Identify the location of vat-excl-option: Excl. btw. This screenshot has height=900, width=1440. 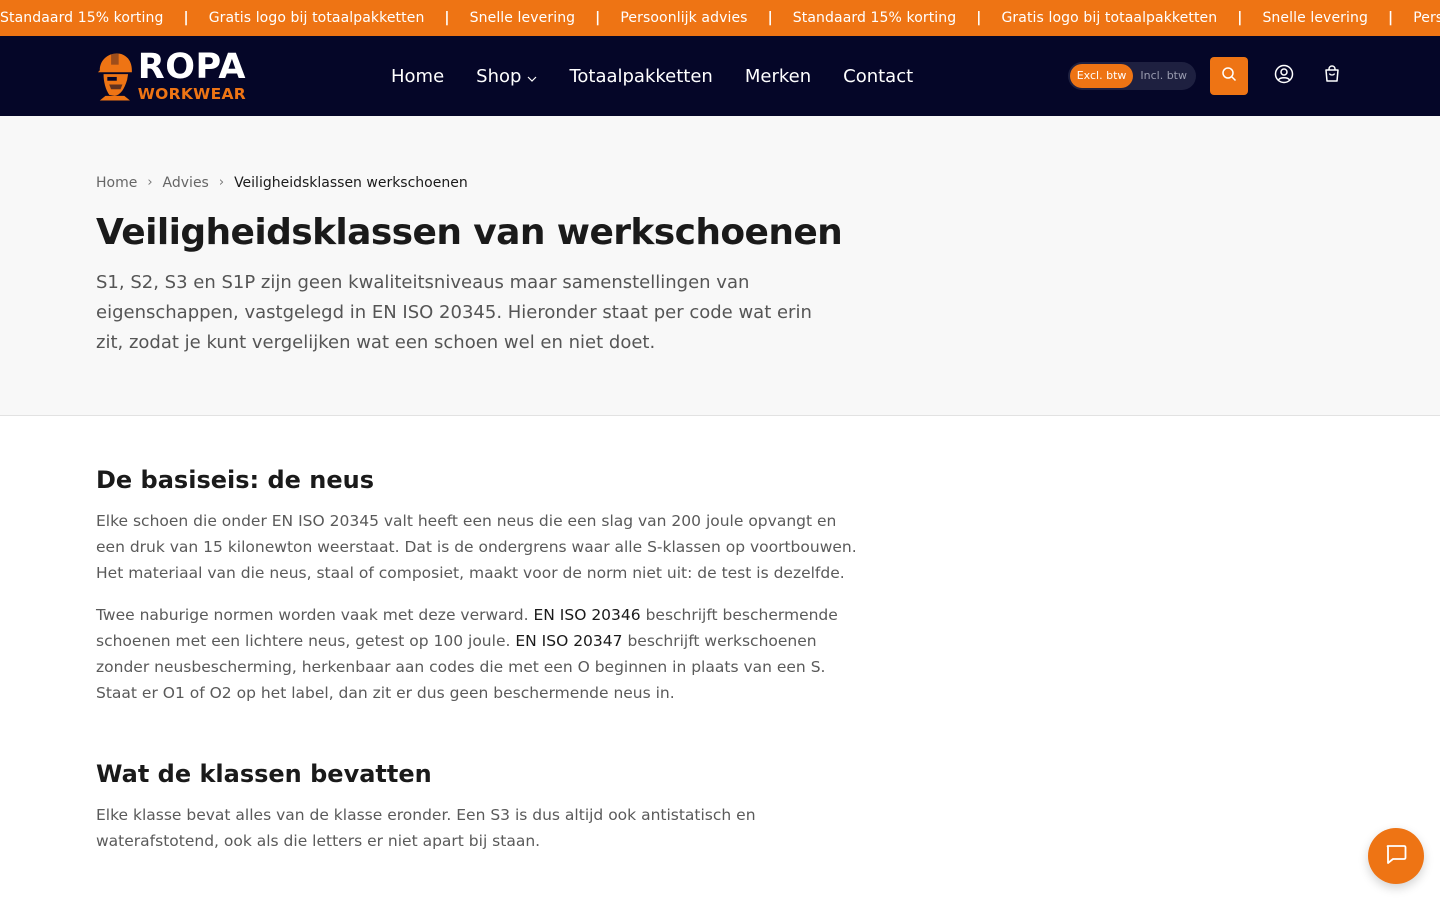
(1101, 76).